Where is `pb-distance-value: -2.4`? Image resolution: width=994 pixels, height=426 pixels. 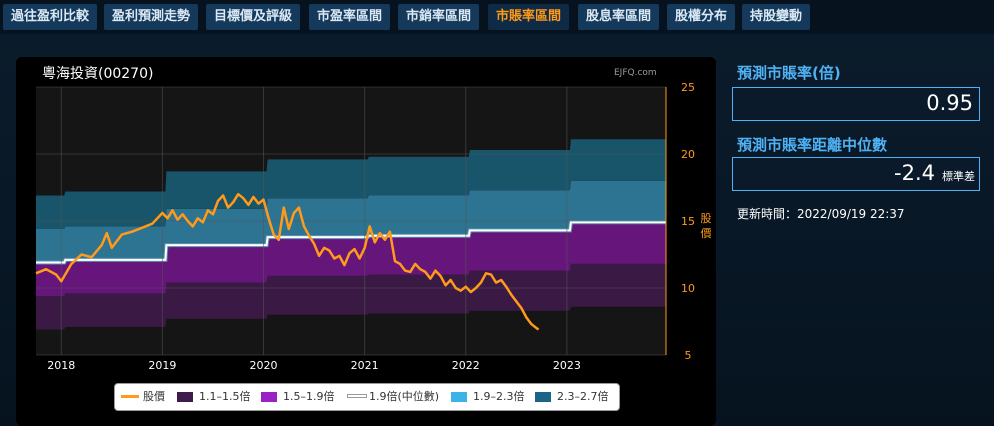
pb-distance-value: -2.4 is located at coordinates (914, 173).